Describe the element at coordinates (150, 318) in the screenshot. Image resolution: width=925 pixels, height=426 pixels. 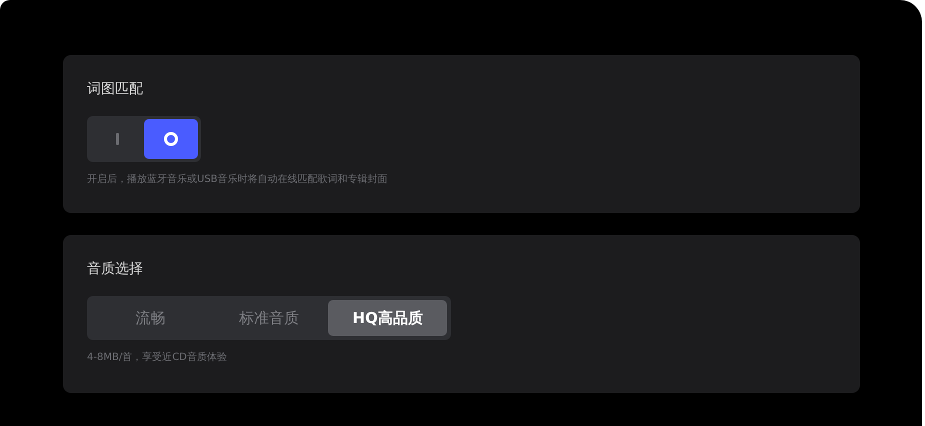
I see `quality-option: 流畅` at that location.